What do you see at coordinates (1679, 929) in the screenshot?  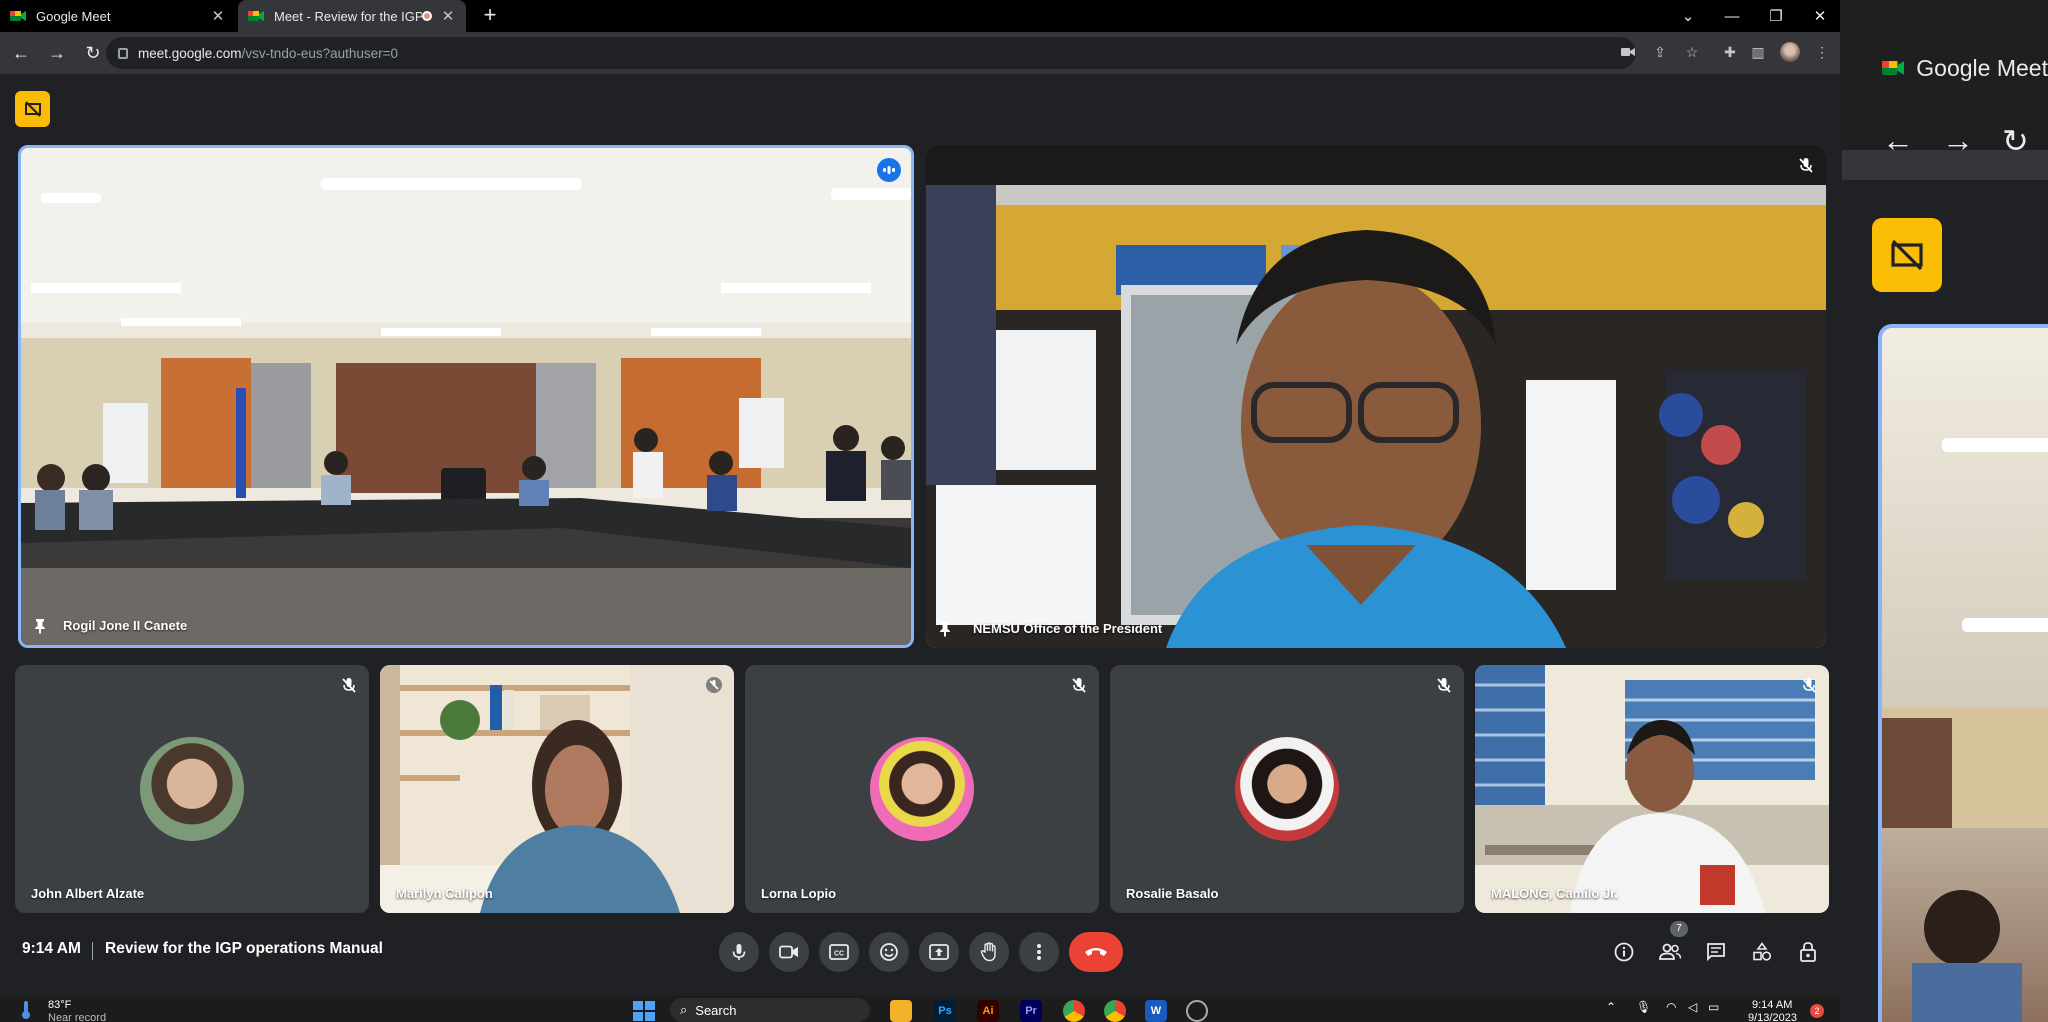 I see `participant-count-badge: 7` at bounding box center [1679, 929].